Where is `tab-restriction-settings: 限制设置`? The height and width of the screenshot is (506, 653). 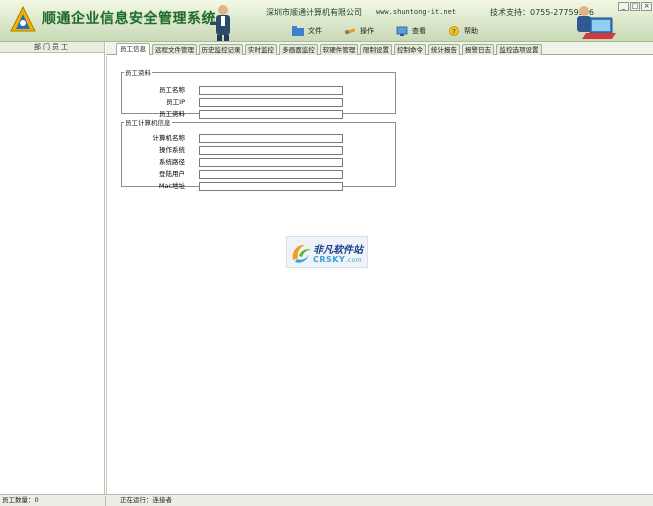 tab-restriction-settings: 限制设置 is located at coordinates (376, 49).